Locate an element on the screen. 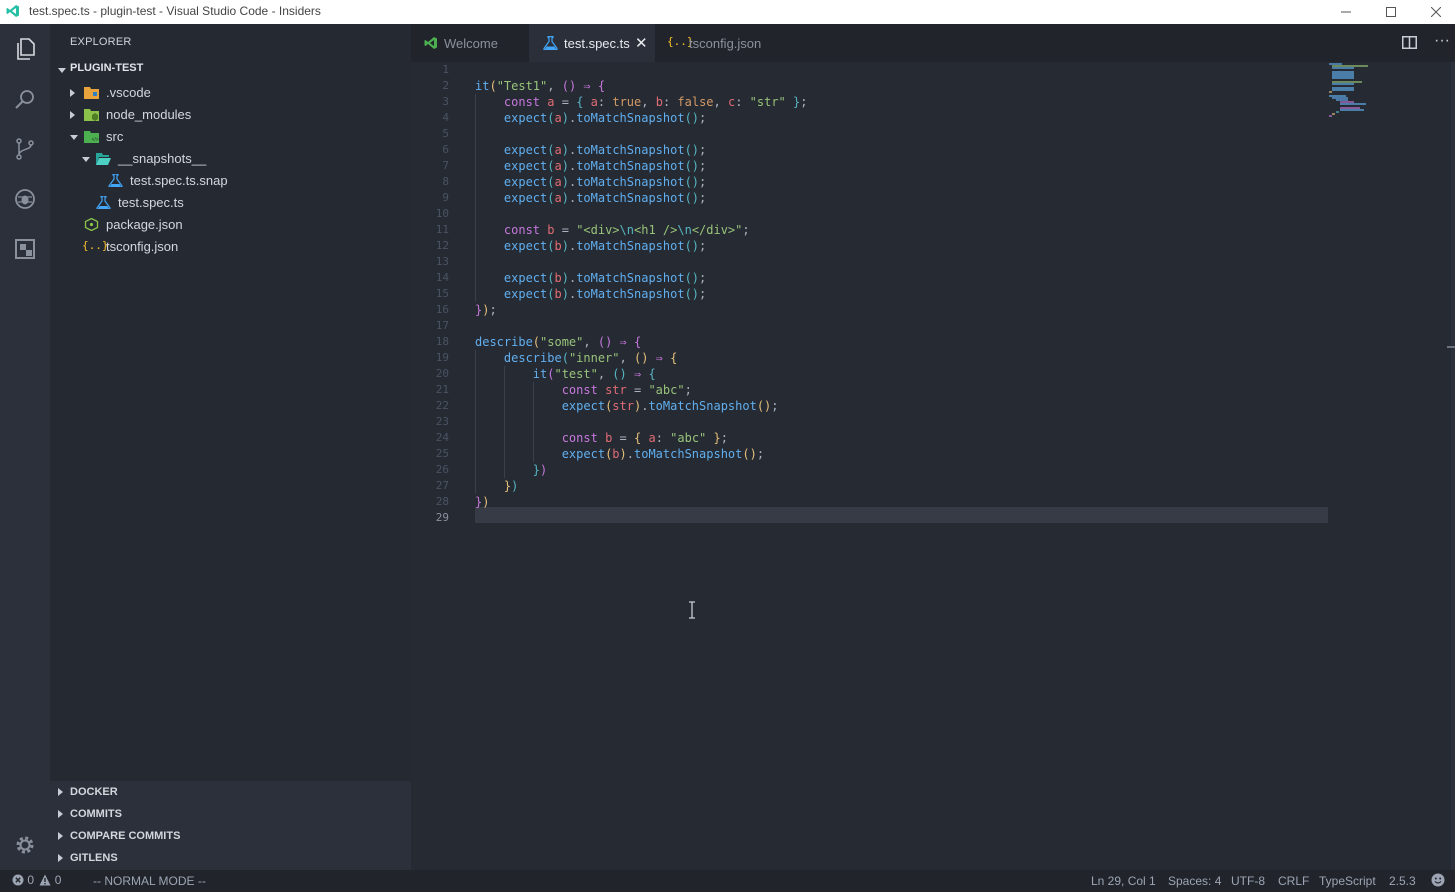 The height and width of the screenshot is (892, 1455). folder-node-icon is located at coordinates (91, 115).